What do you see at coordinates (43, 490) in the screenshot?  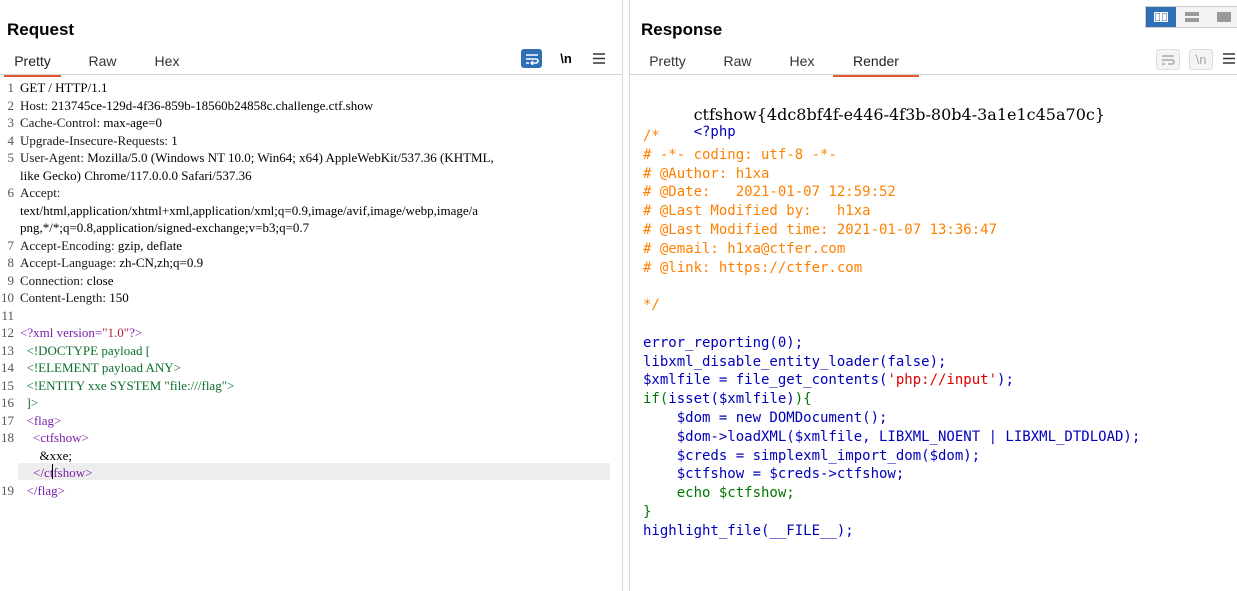 I see `code-line: </flag>` at bounding box center [43, 490].